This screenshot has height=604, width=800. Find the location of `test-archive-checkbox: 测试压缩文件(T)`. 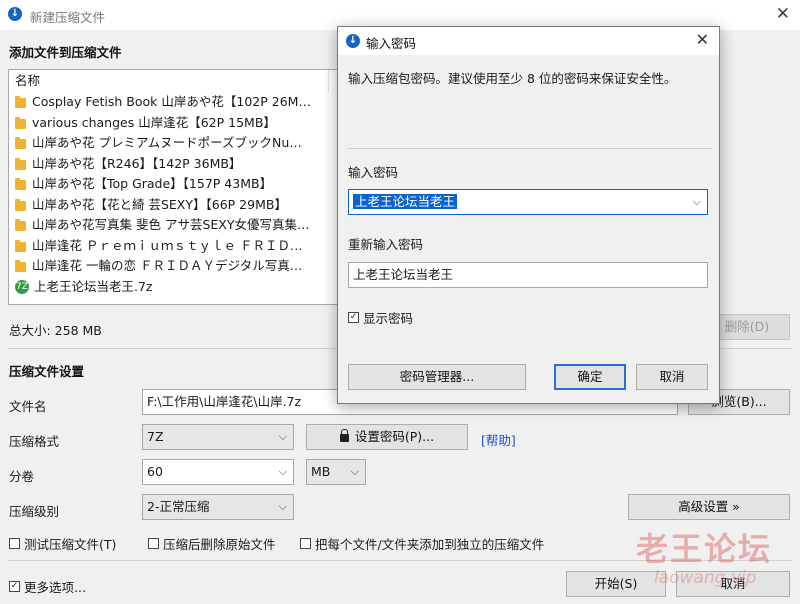

test-archive-checkbox: 测试压缩文件(T) is located at coordinates (62, 543).